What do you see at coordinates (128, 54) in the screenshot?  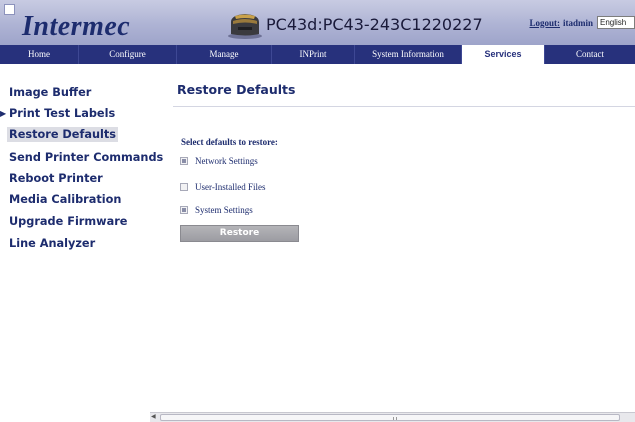 I see `nav-configure: Configure` at bounding box center [128, 54].